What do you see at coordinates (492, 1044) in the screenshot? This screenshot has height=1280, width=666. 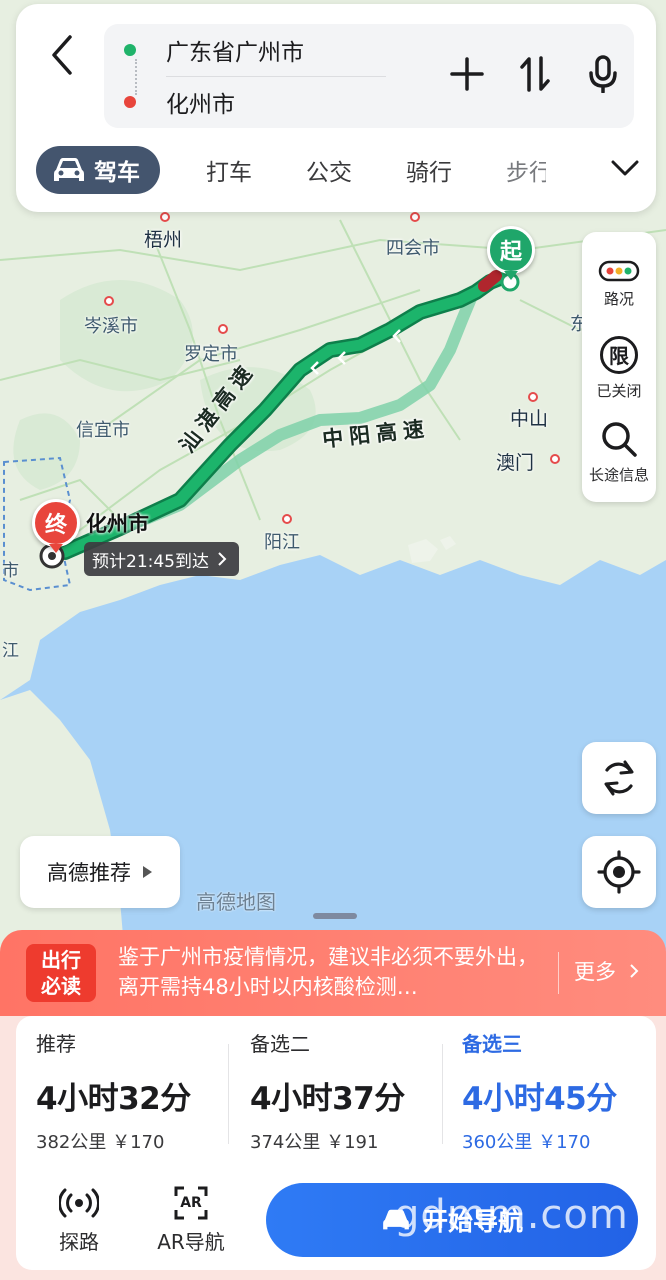 I see `route-tag: 备选三` at bounding box center [492, 1044].